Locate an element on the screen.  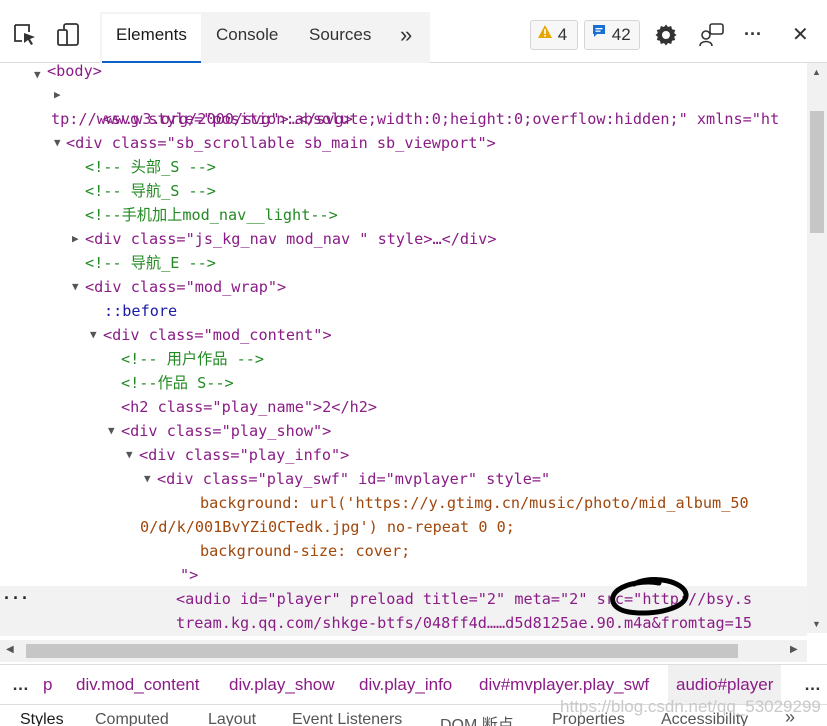
scroll-down-icon: ▼ is located at coordinates (816, 624).